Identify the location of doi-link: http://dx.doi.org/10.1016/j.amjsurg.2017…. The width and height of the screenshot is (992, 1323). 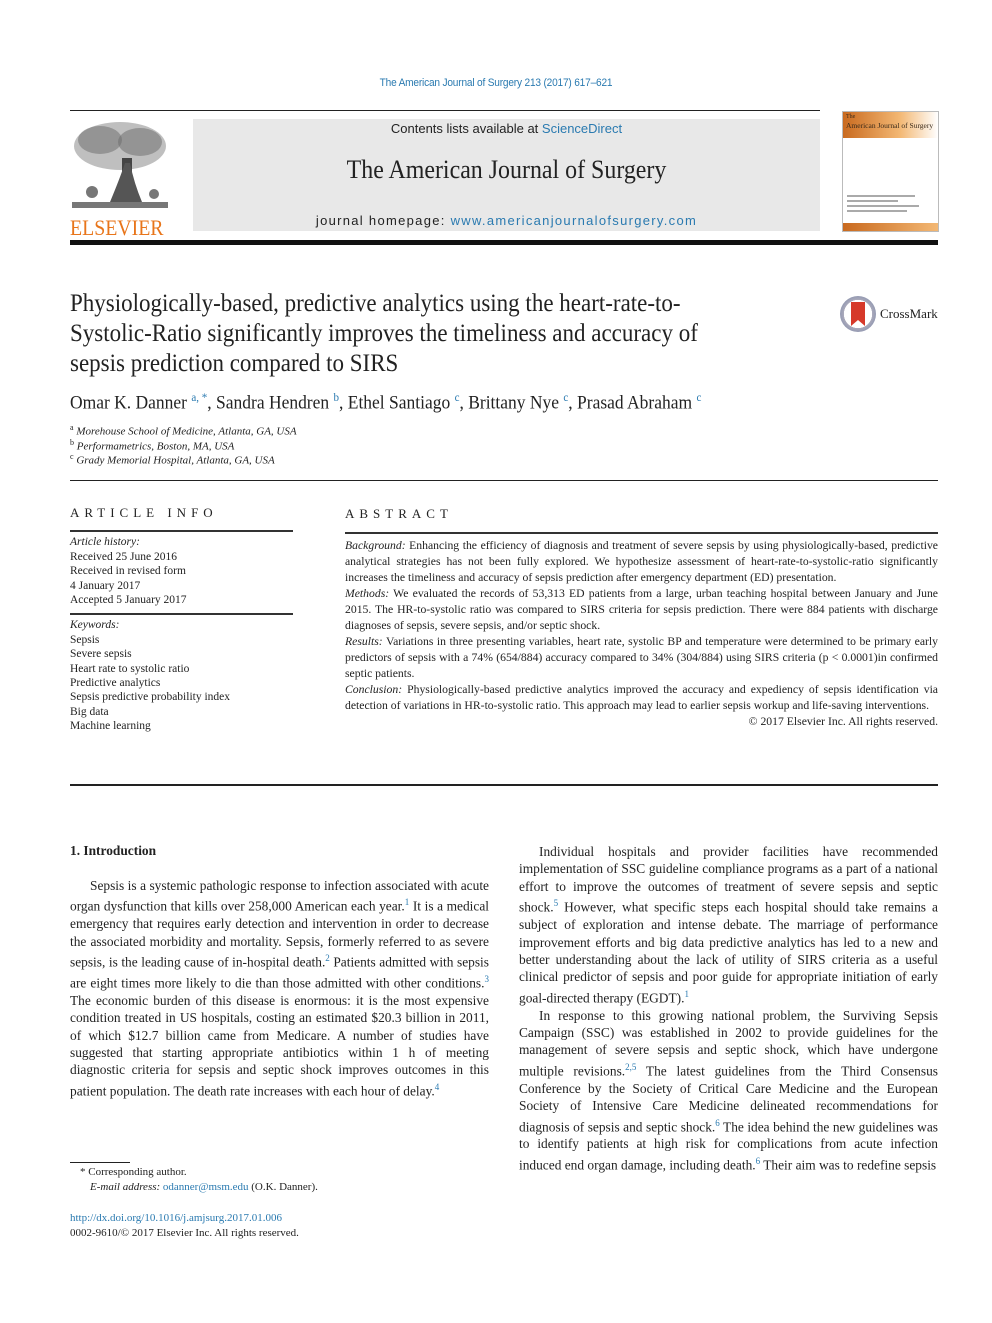
(184, 1218).